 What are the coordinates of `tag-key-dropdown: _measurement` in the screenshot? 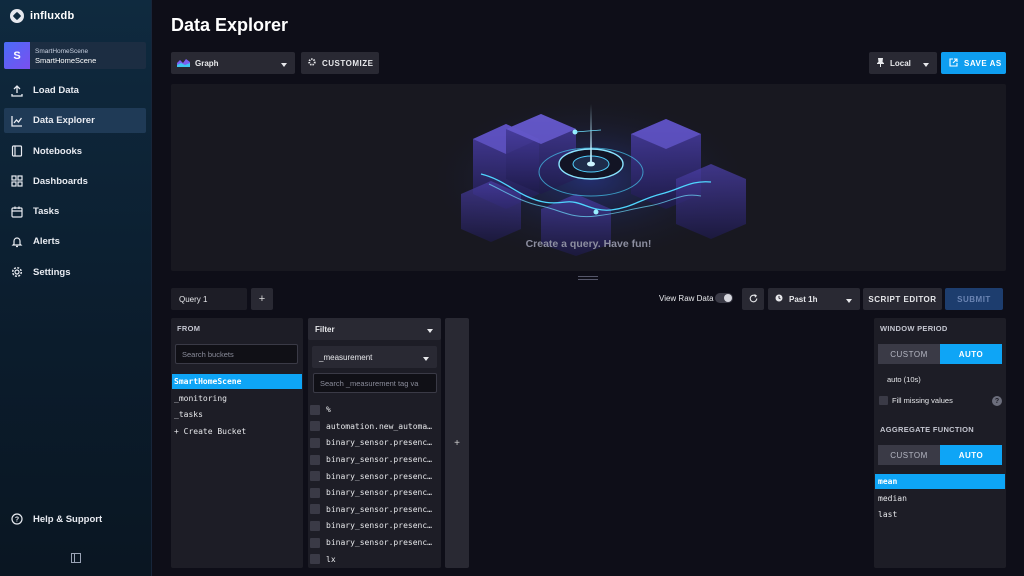 It's located at (374, 357).